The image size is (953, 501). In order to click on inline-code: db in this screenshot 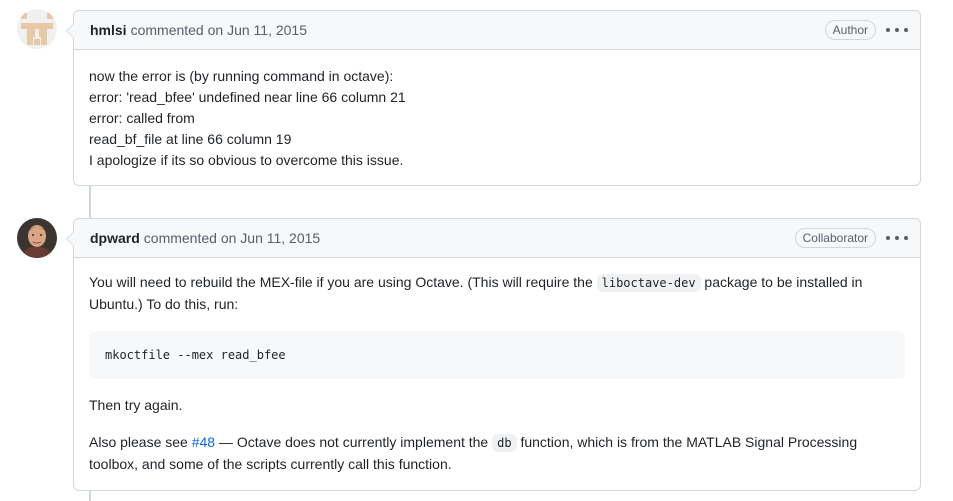, I will do `click(504, 443)`.